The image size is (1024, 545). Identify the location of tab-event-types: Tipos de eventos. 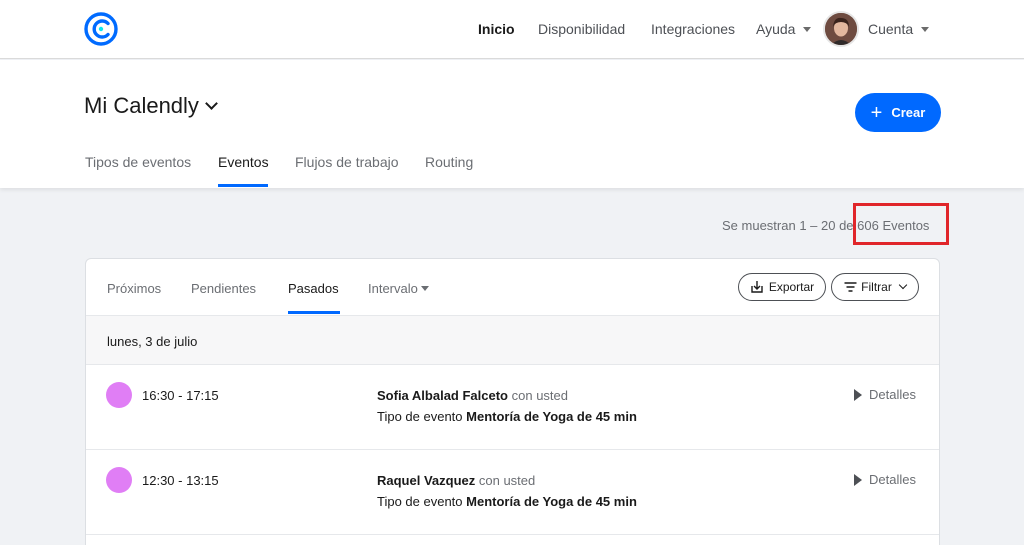
(138, 162).